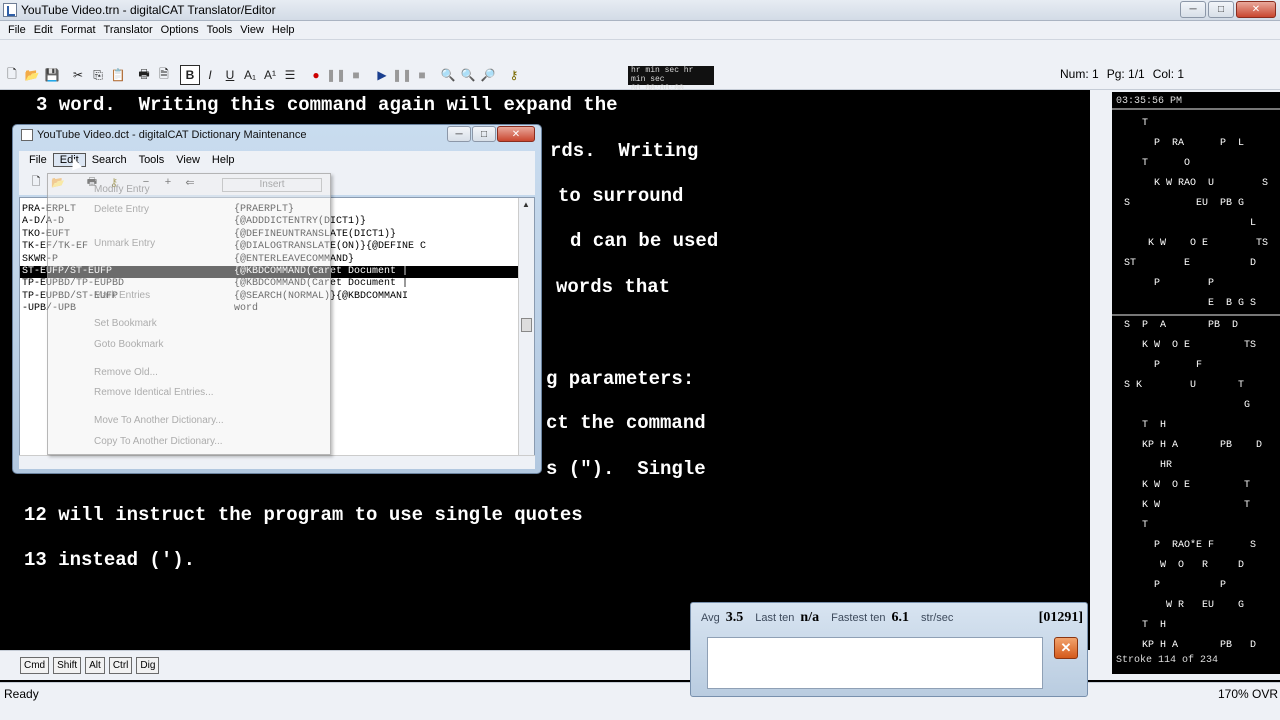 This screenshot has height=720, width=1280. Describe the element at coordinates (270, 75) in the screenshot. I see `superscript-icon: A¹` at that location.